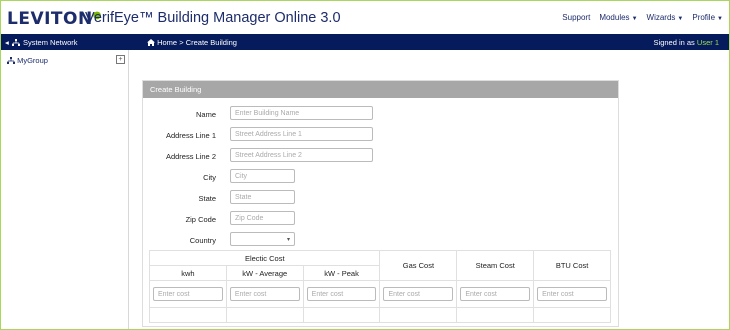 This screenshot has height=330, width=730. What do you see at coordinates (167, 42) in the screenshot?
I see `breadcrumb-home-link: Home` at bounding box center [167, 42].